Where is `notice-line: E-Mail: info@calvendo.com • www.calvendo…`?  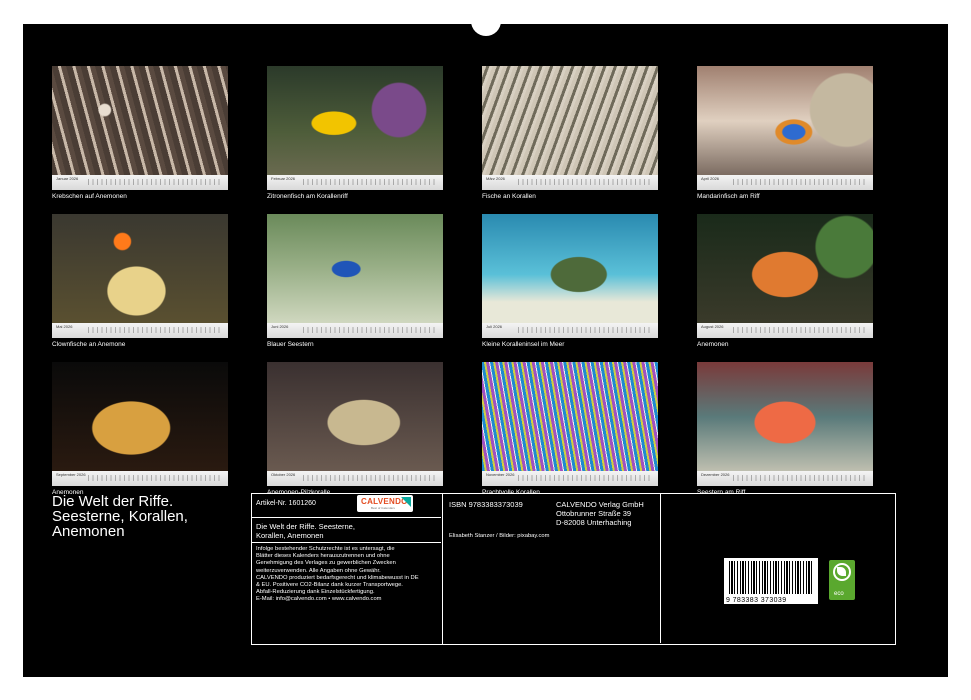
notice-line: E-Mail: info@calvendo.com • www.calvendo… is located at coordinates (319, 599).